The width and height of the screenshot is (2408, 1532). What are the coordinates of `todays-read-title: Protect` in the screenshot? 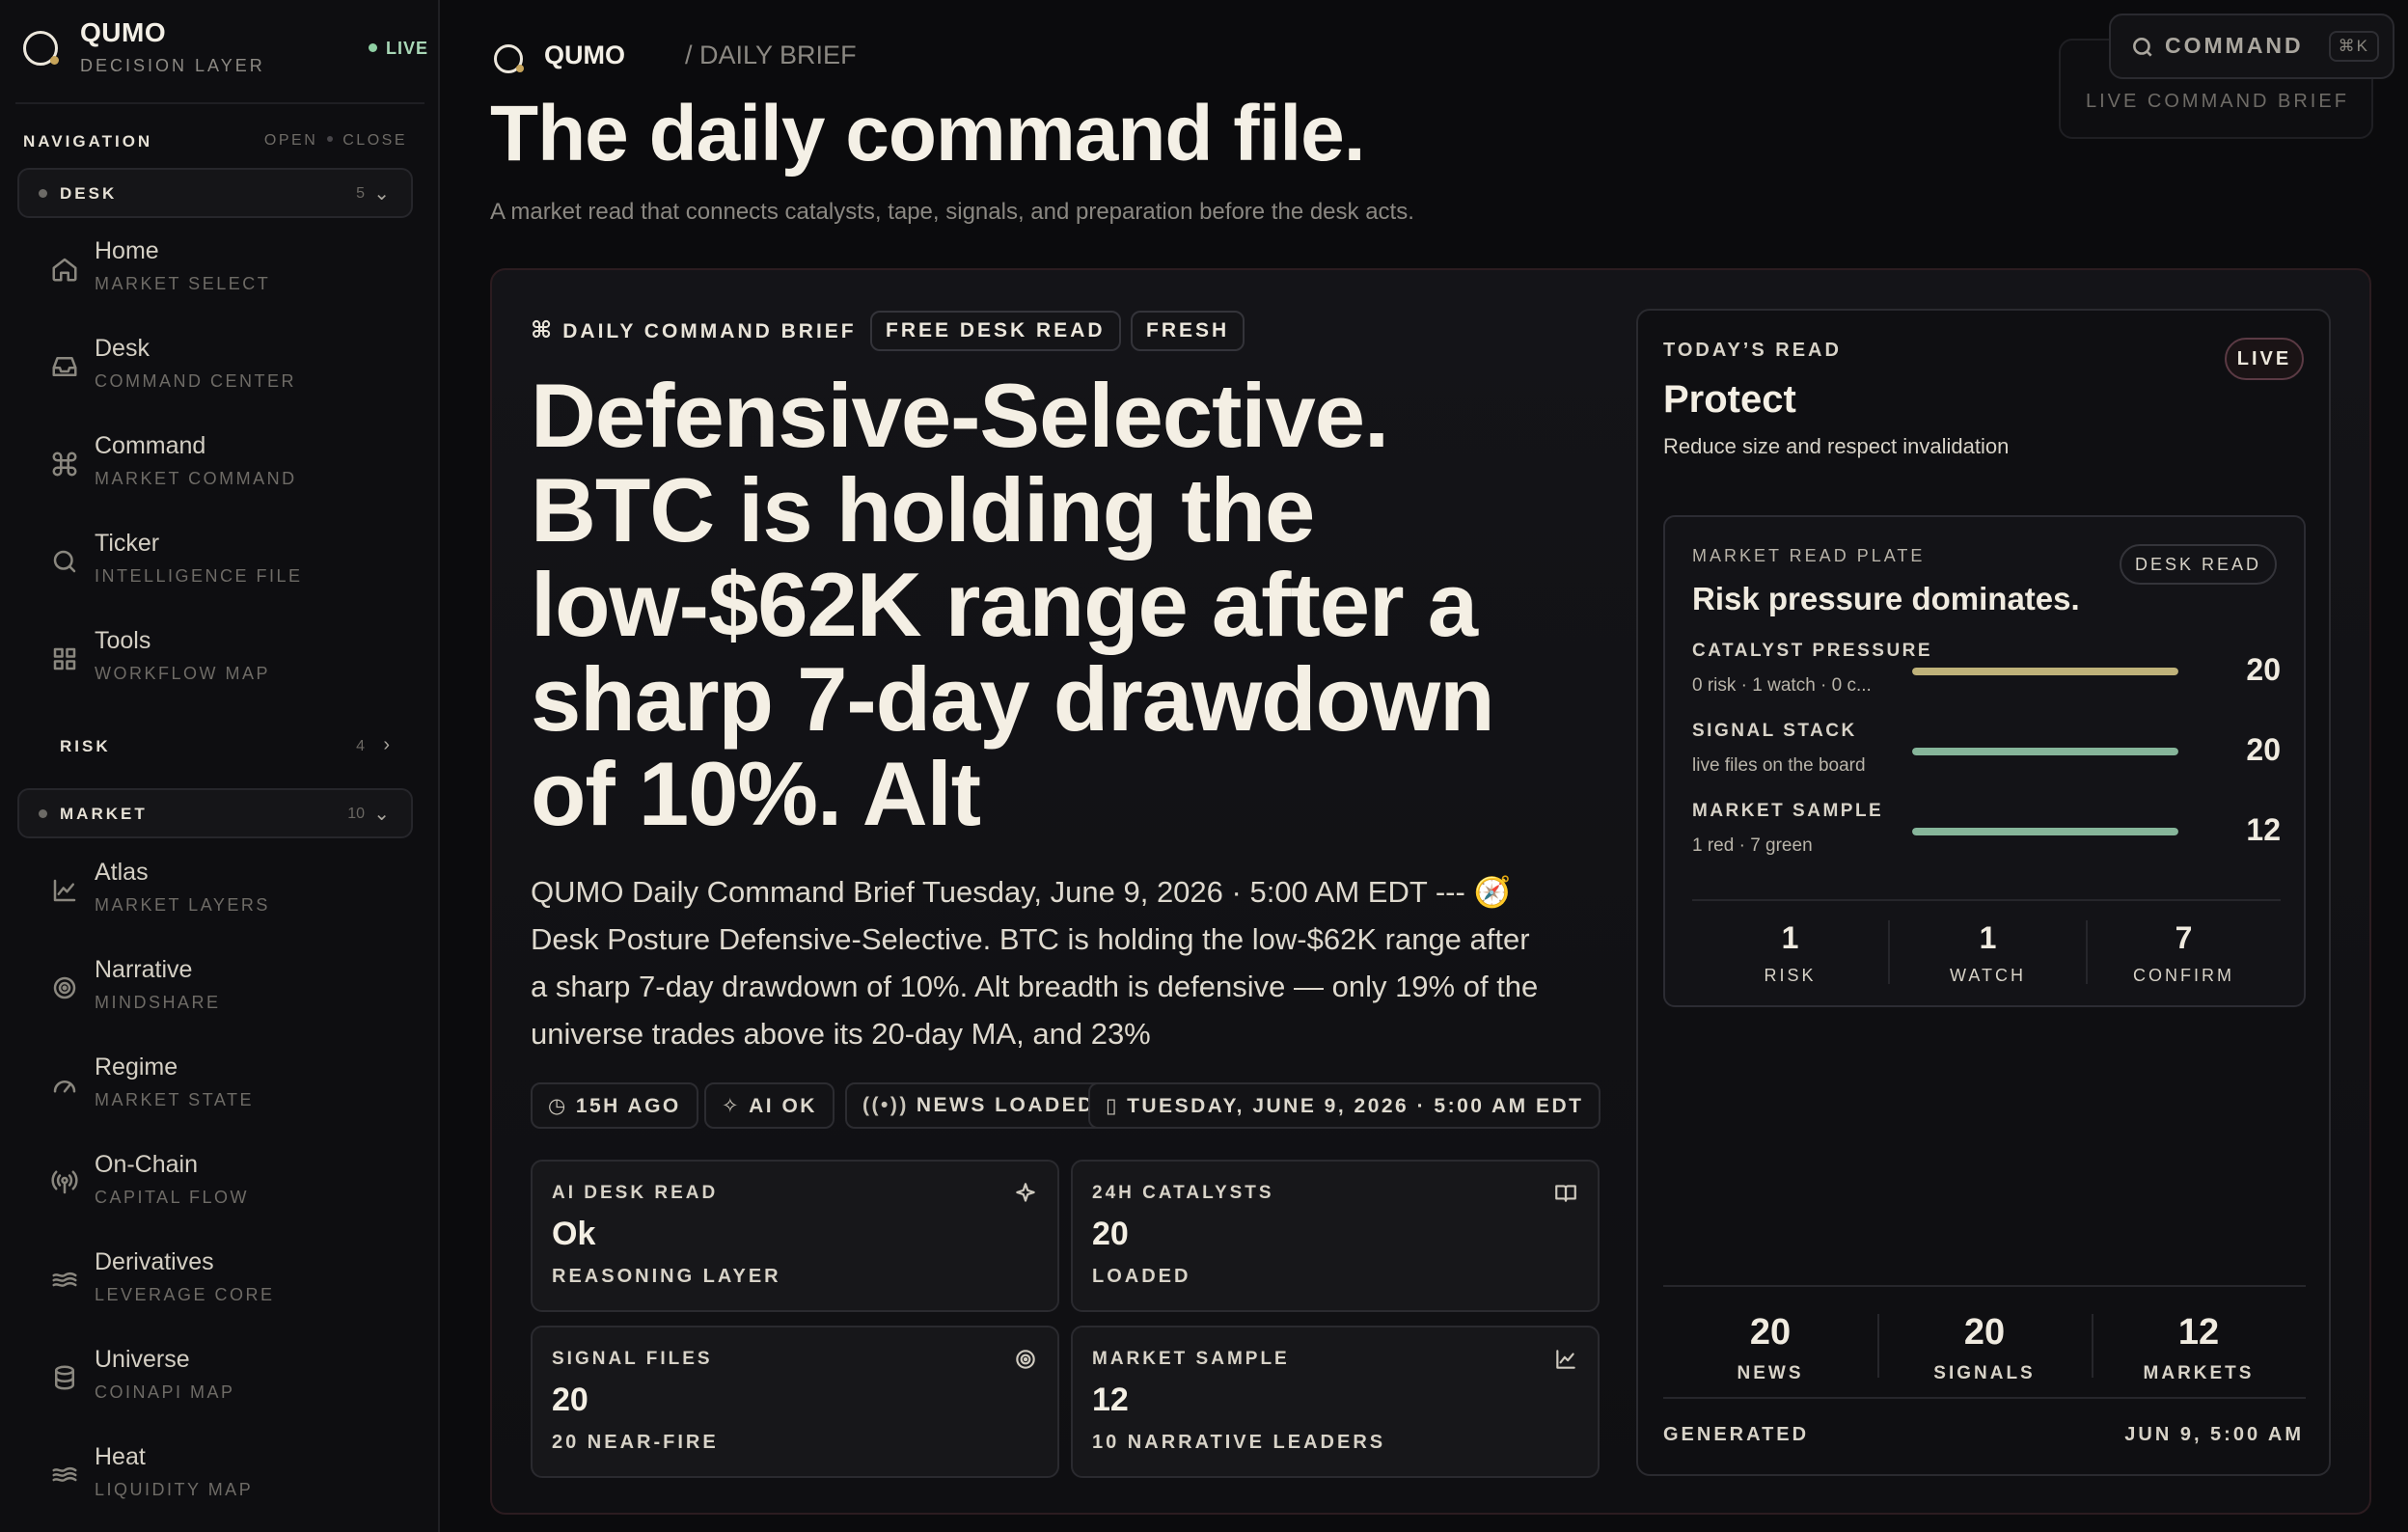 It's located at (1729, 399).